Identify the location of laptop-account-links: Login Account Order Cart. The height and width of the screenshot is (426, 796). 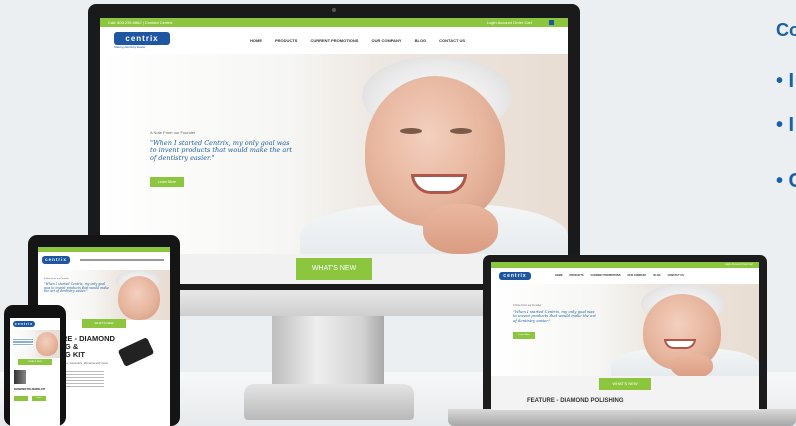
(739, 264).